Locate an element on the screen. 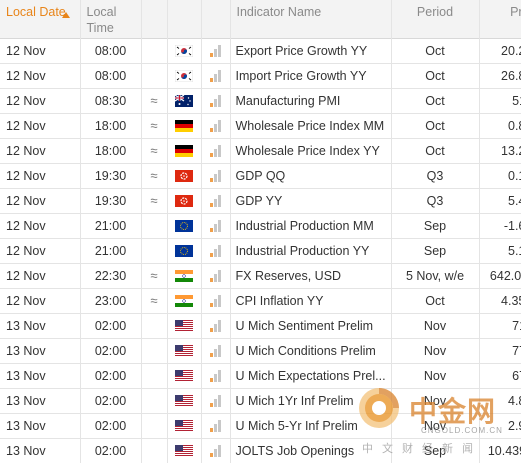  indicator-name: Manufacturing PMI is located at coordinates (311, 100).